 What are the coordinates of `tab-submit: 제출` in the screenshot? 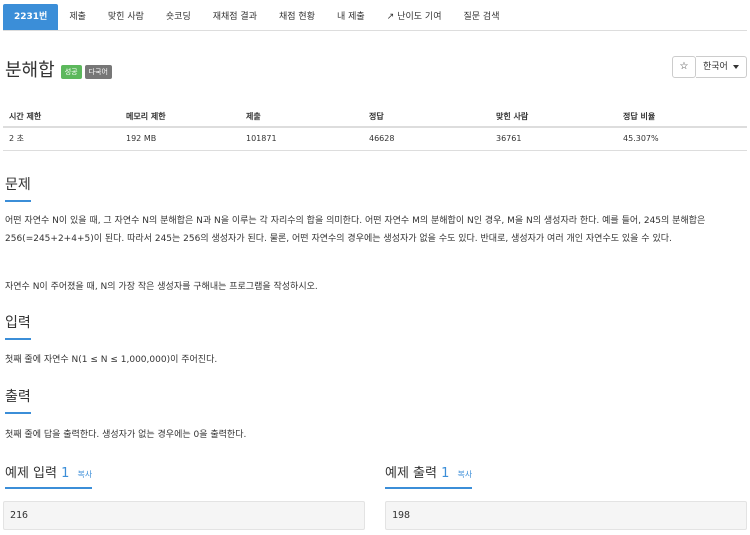 It's located at (77, 17).